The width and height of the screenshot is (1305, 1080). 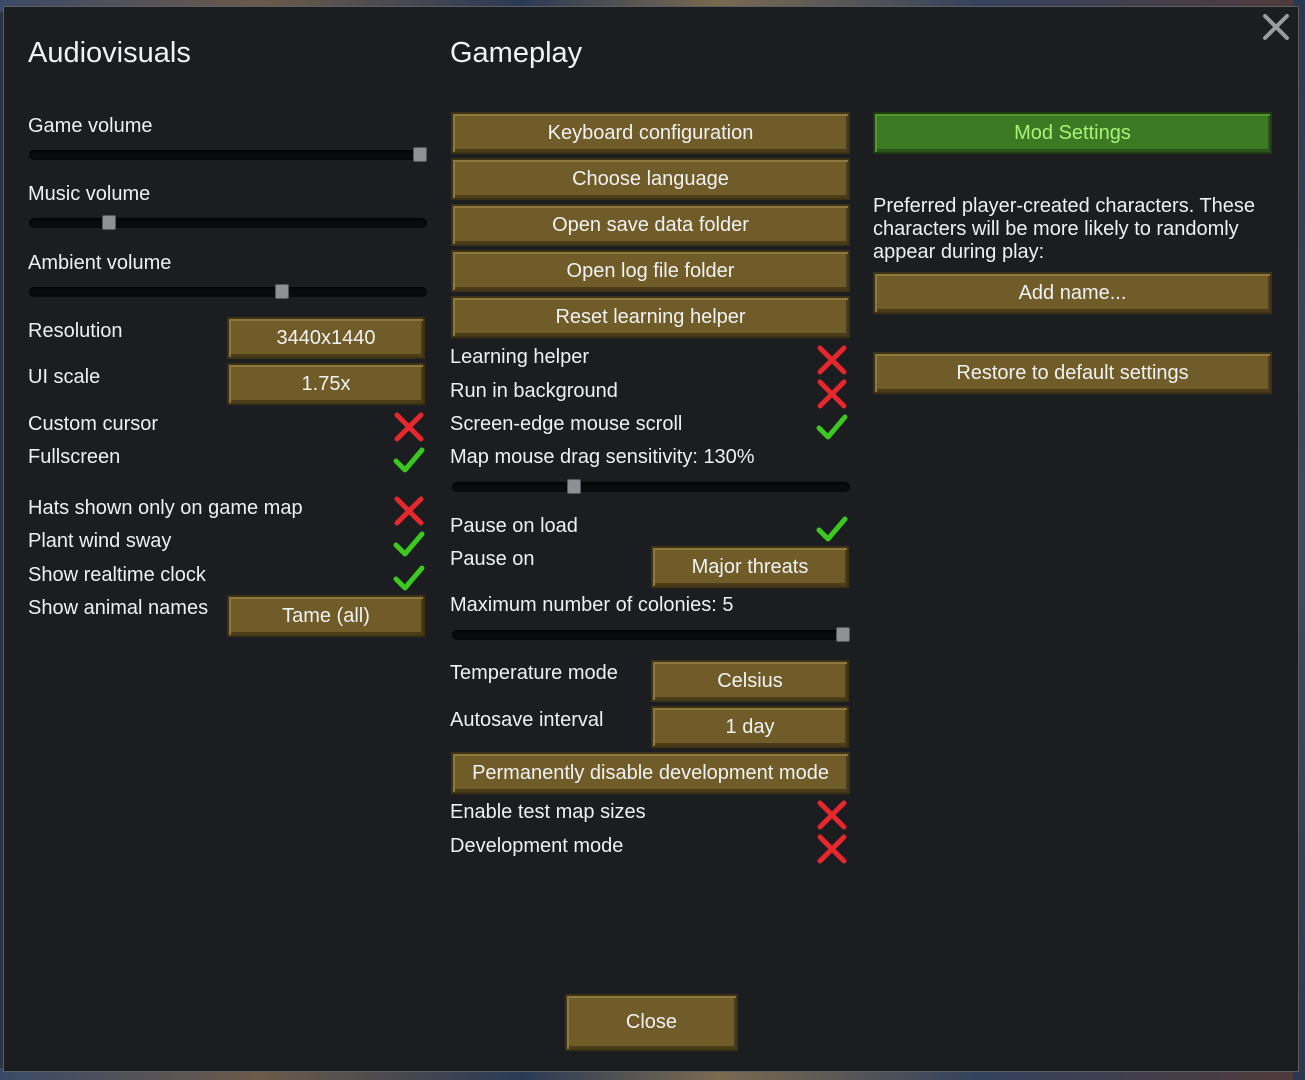 What do you see at coordinates (750, 727) in the screenshot?
I see `autosave-button: 1 day` at bounding box center [750, 727].